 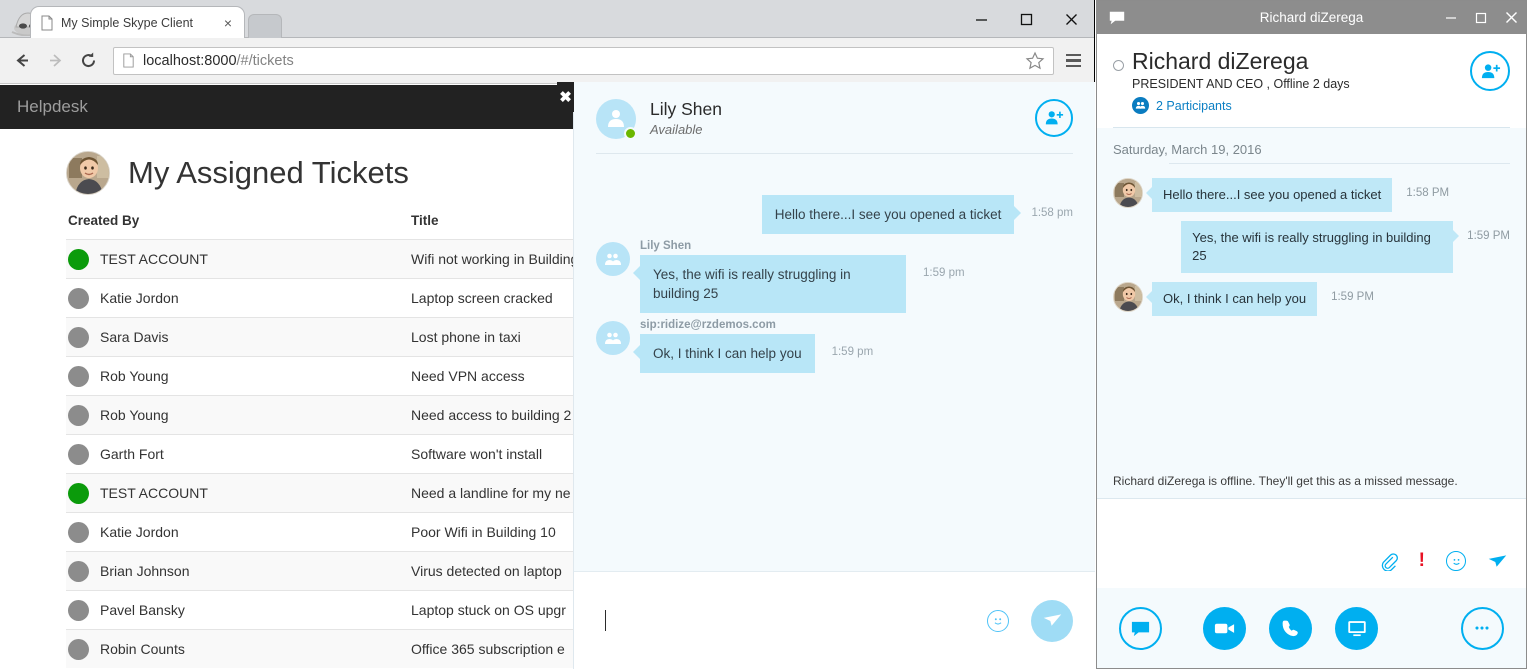 I want to click on close-window-button, so click(x=1071, y=19).